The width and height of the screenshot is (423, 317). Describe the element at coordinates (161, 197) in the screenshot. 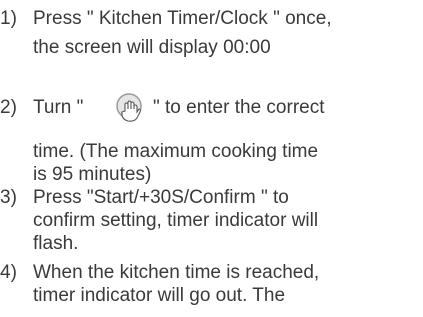

I see `step-3-line-1: Press "Start/+30S/Confirm " to` at that location.